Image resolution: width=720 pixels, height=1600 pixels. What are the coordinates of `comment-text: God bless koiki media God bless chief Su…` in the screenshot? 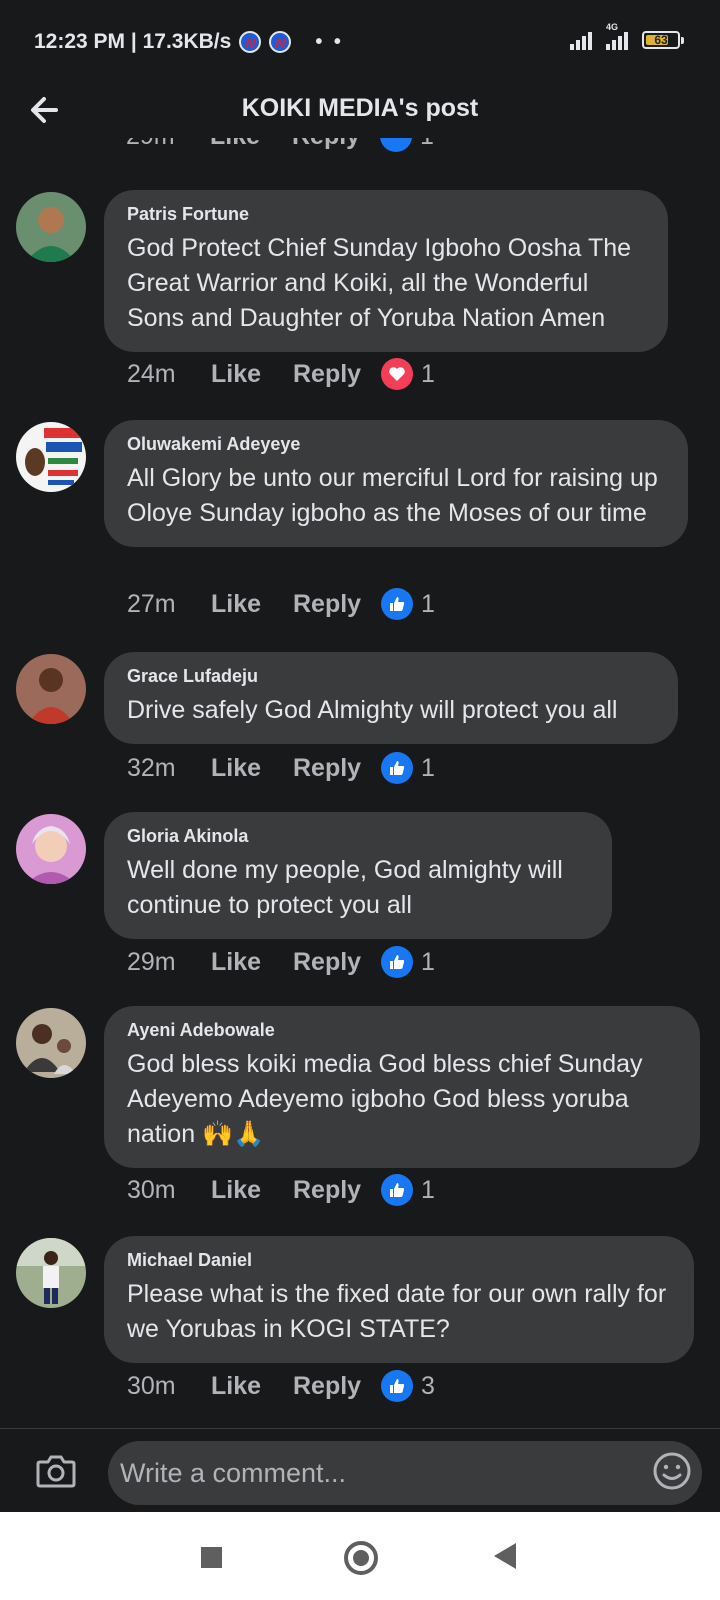 It's located at (385, 1099).